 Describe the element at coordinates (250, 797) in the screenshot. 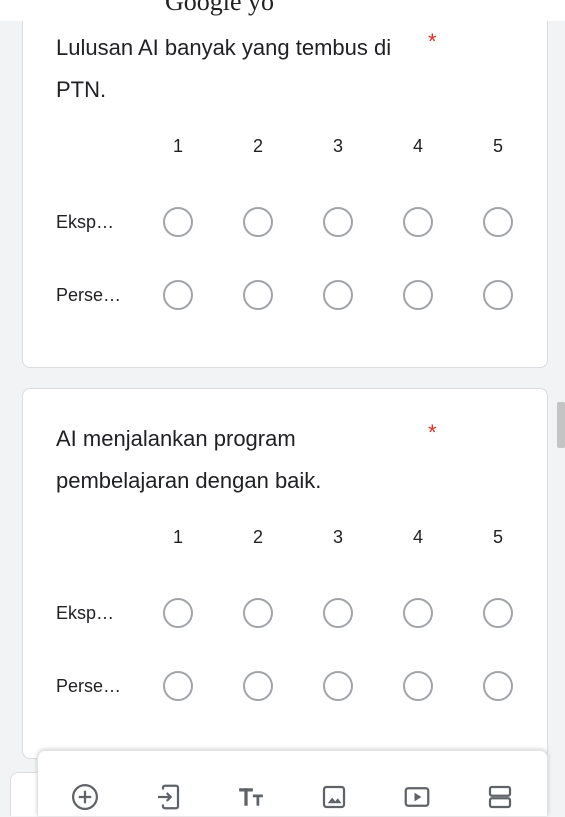

I see `title-text-icon` at that location.